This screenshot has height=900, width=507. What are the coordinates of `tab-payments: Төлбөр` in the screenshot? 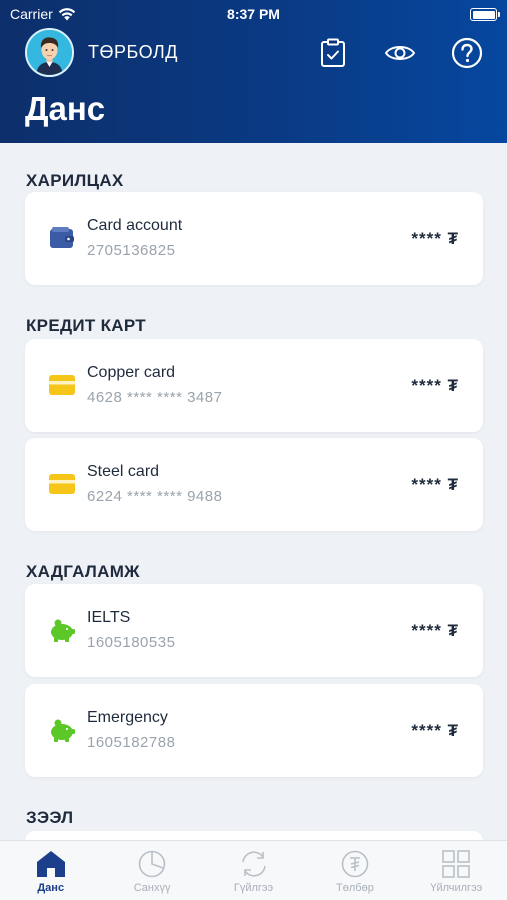 It's located at (354, 870).